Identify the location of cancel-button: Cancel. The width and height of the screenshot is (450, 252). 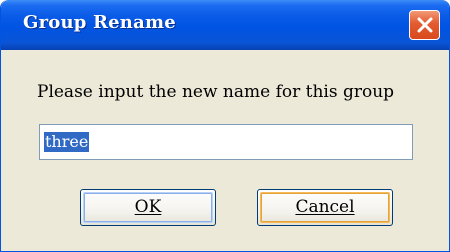
(325, 207).